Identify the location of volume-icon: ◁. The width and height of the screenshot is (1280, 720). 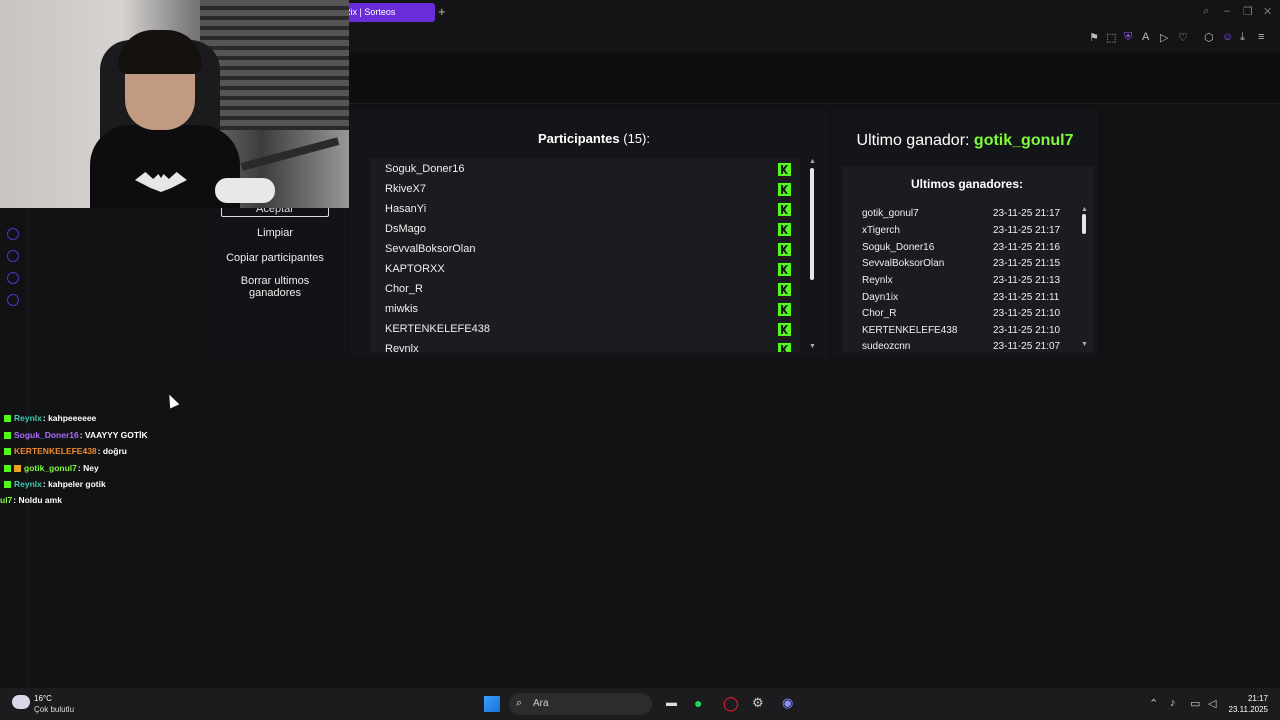
(1212, 703).